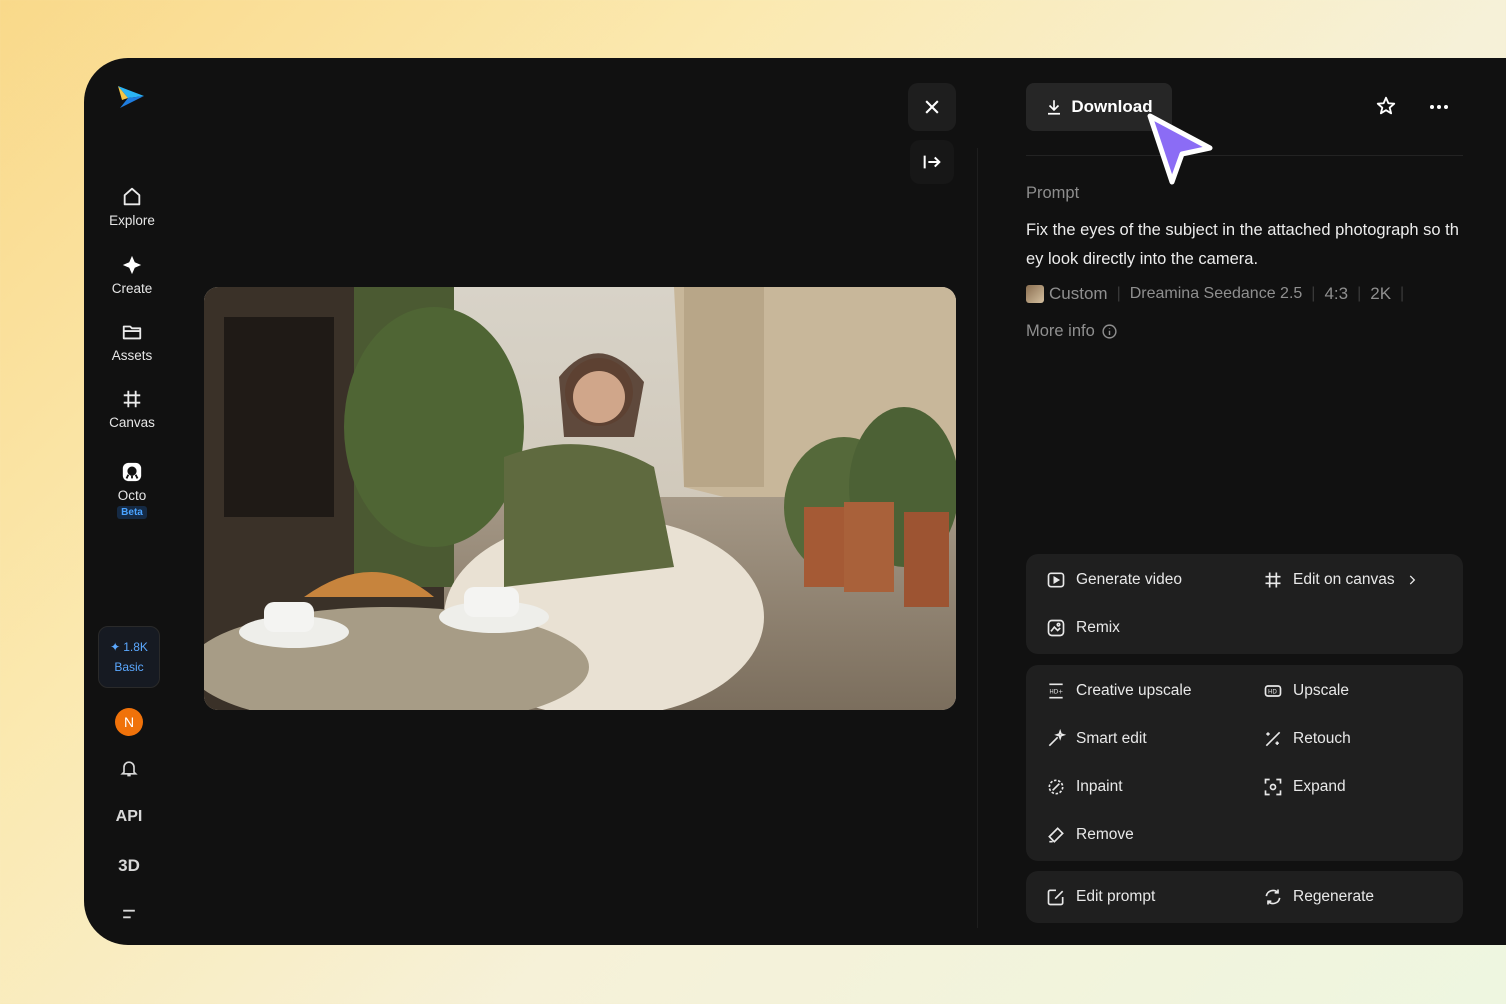 This screenshot has height=1004, width=1506. What do you see at coordinates (132, 472) in the screenshot?
I see `octo-icon` at bounding box center [132, 472].